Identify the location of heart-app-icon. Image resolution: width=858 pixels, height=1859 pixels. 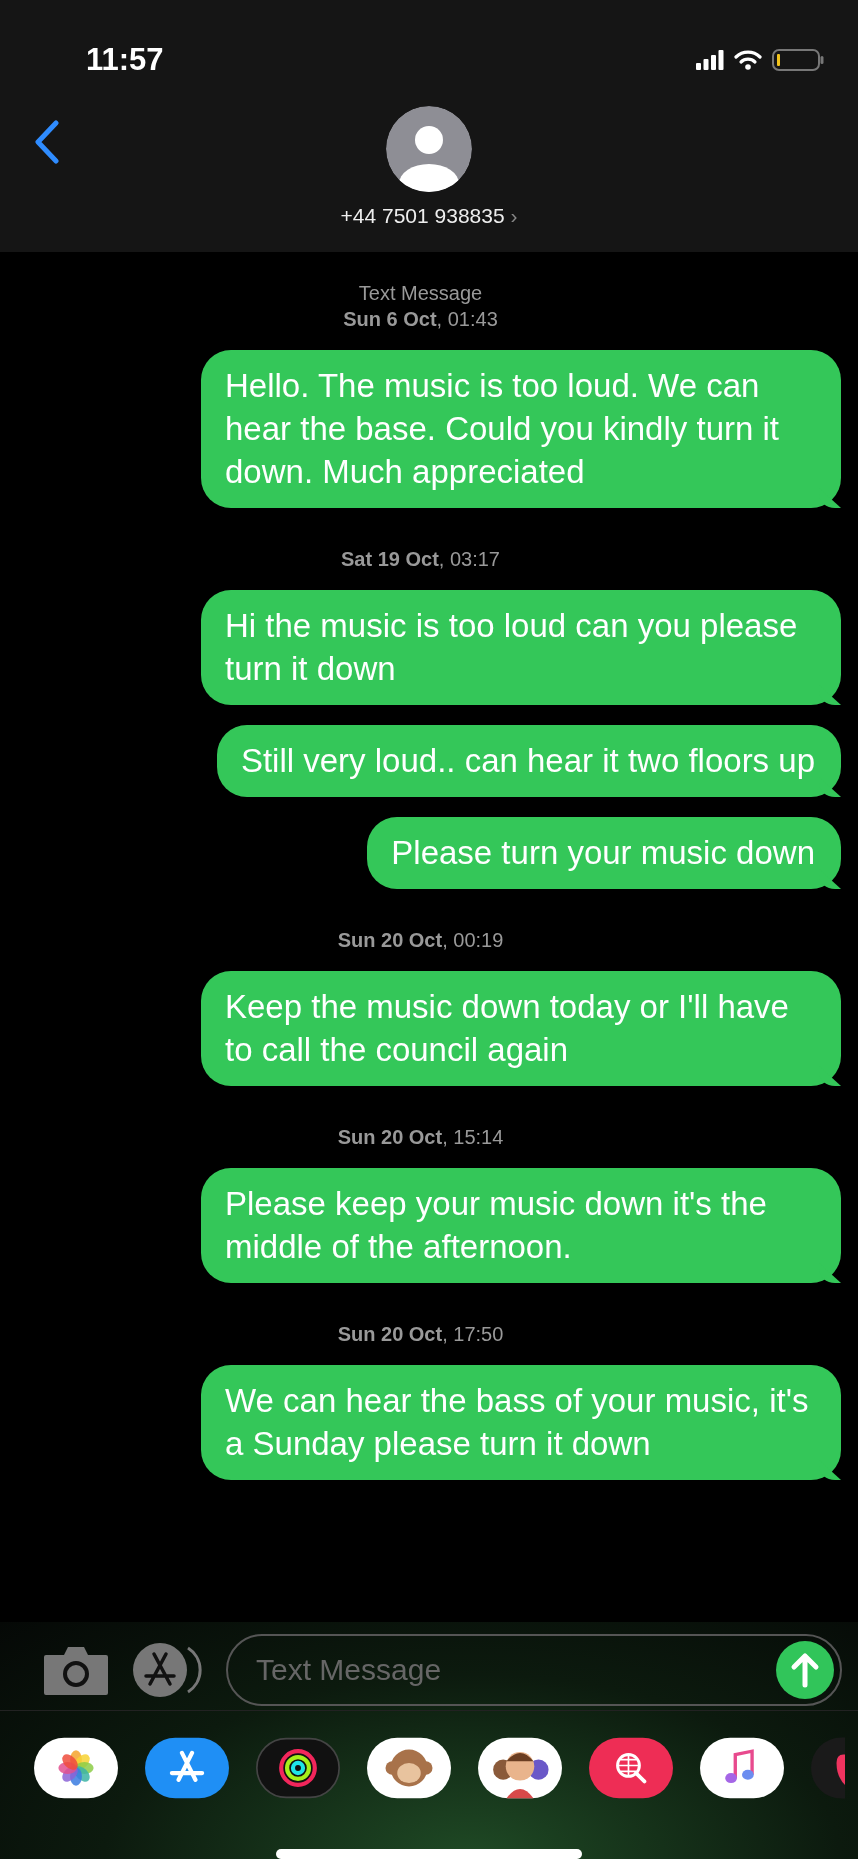
(828, 1768).